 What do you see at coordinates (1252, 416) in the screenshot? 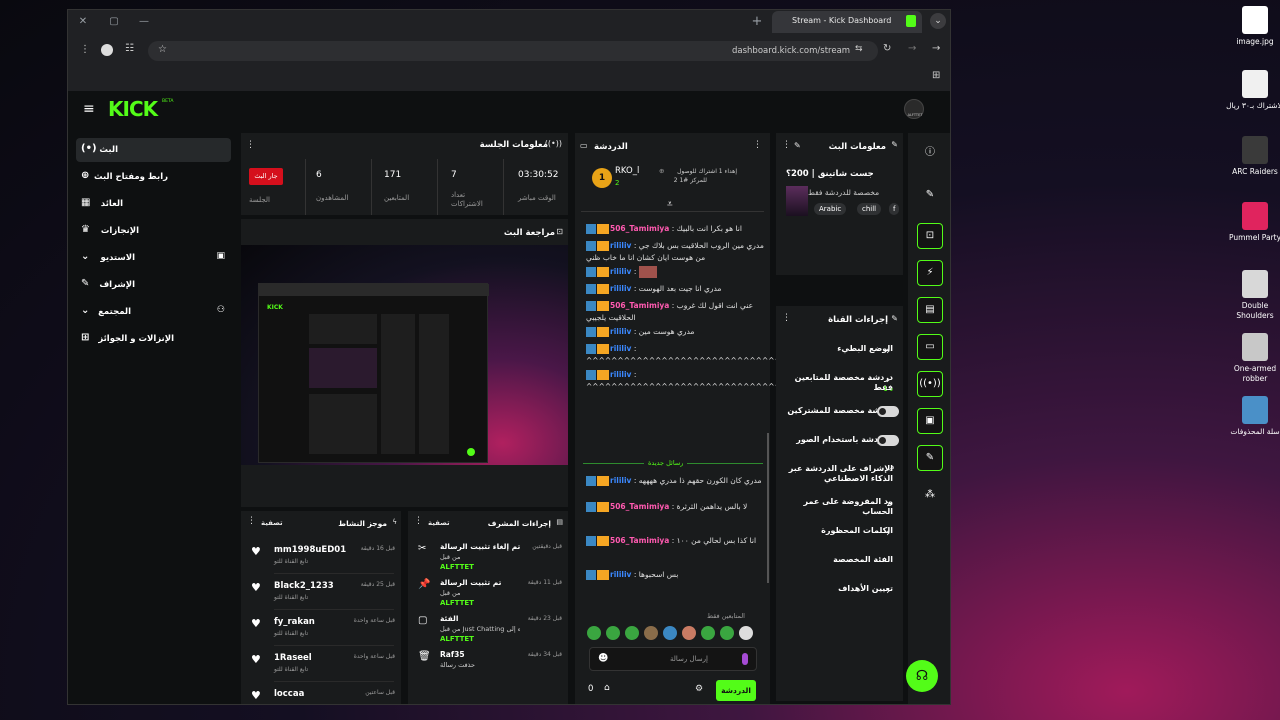
I see `desktop-icon: سلة المحذوفات` at bounding box center [1252, 416].